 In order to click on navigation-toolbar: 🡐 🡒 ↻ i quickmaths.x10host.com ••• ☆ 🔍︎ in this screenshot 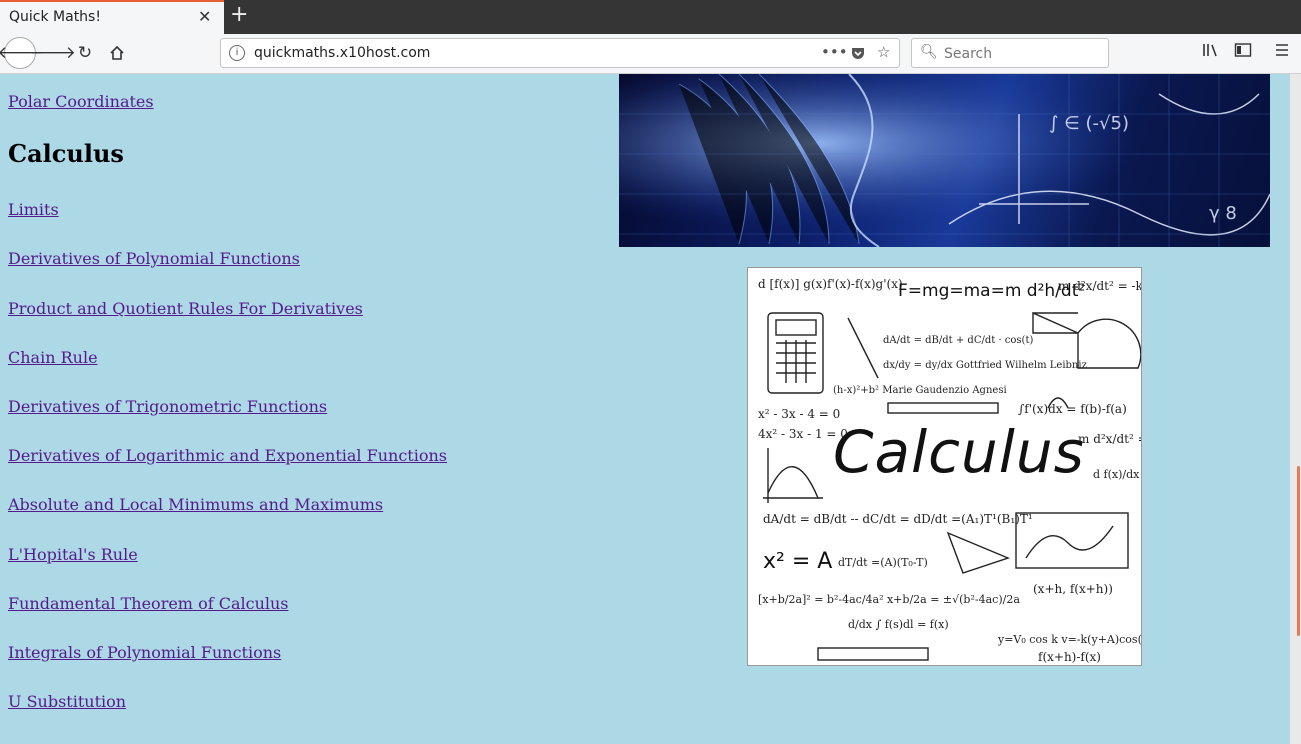, I will do `click(650, 54)`.